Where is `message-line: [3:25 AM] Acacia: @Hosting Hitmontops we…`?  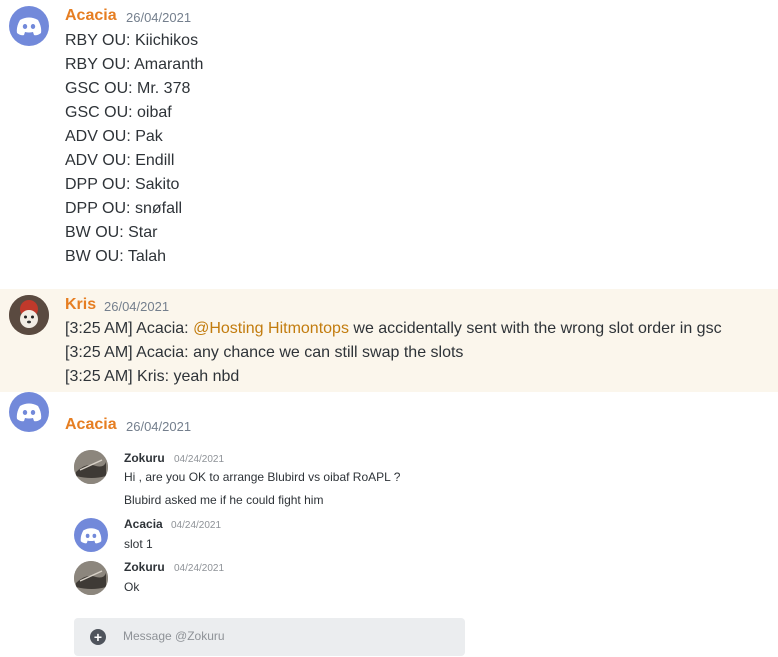 message-line: [3:25 AM] Acacia: @Hosting Hitmontops we… is located at coordinates (393, 329).